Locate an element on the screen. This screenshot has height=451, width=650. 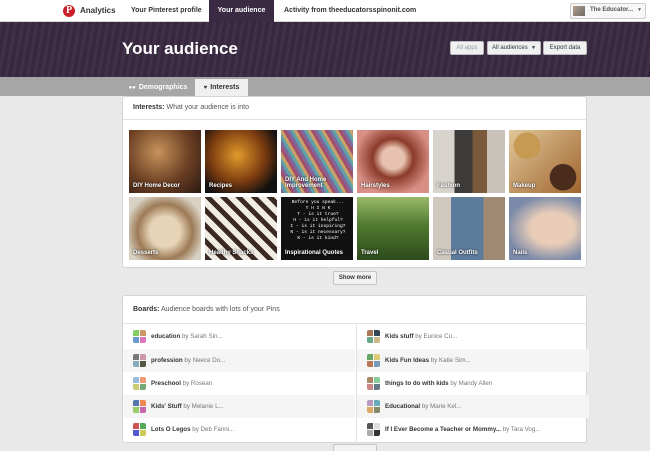
all-audiences-dropdown: All audiences ▼ is located at coordinates (514, 48).